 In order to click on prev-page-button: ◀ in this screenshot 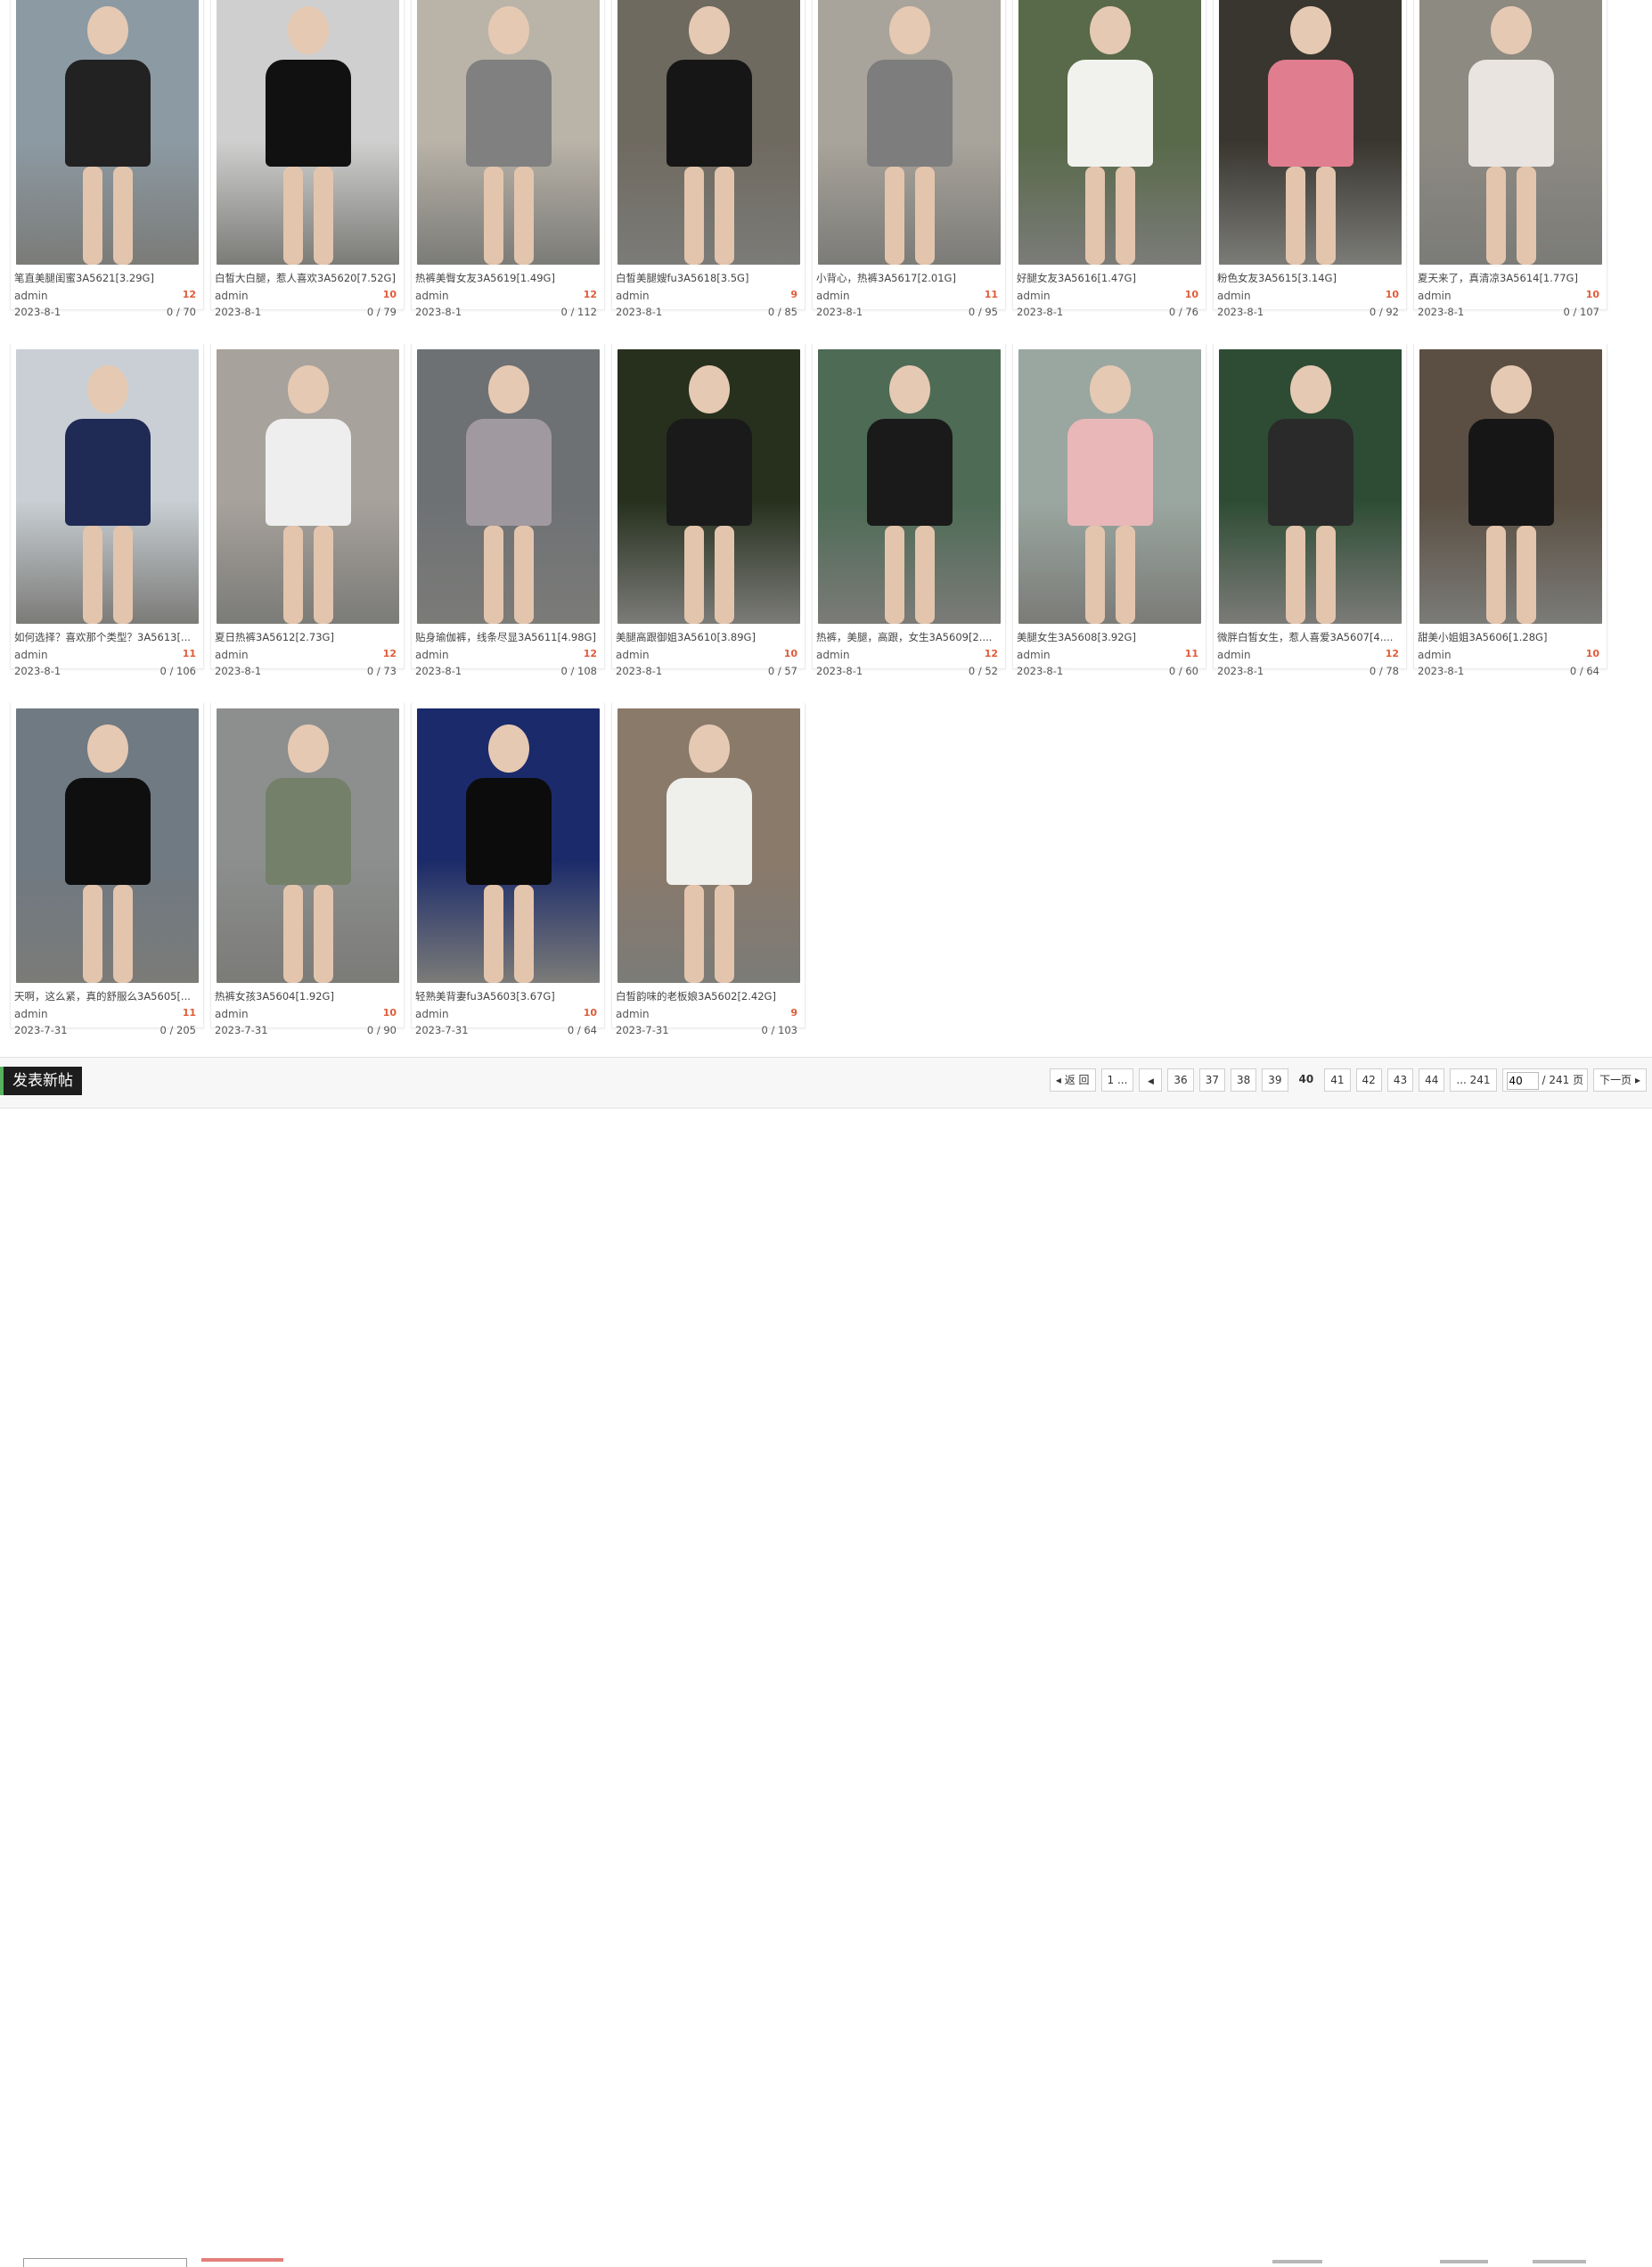, I will do `click(1151, 1080)`.